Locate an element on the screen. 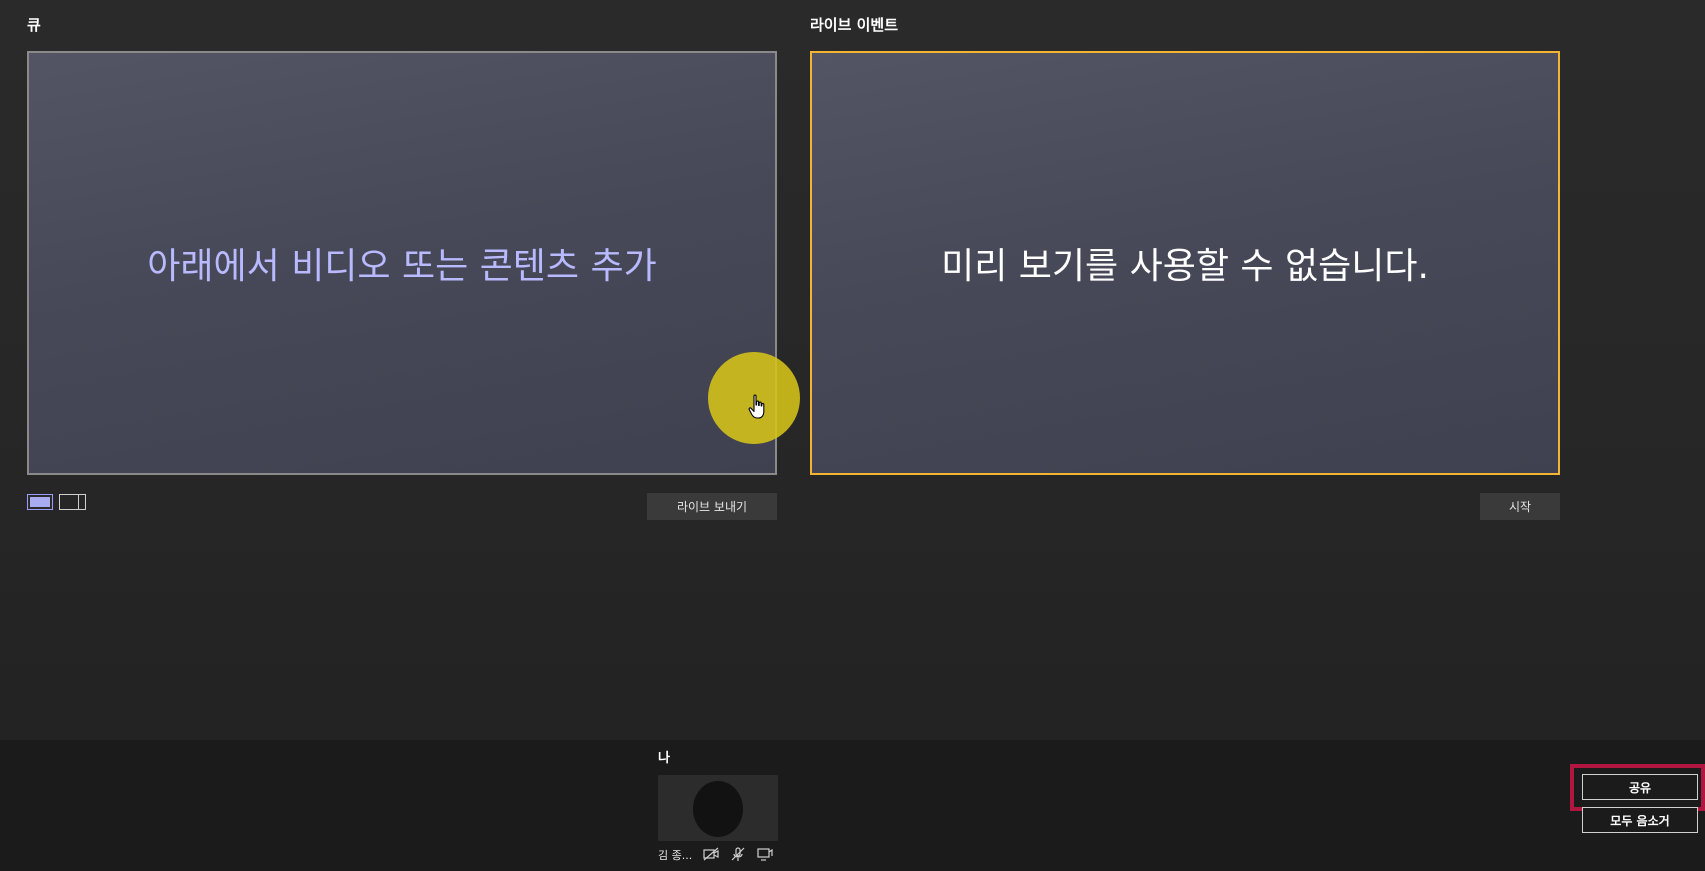  split-layout-icon is located at coordinates (72, 502).